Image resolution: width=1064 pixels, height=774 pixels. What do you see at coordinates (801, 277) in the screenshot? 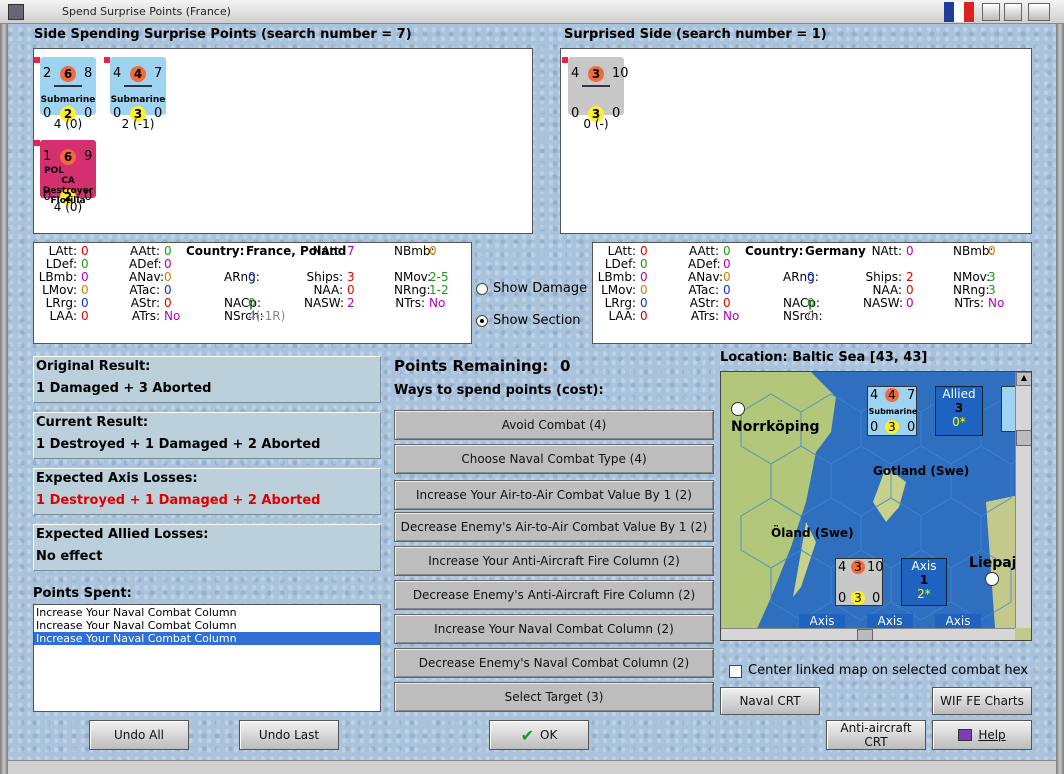
I see `stat-label: ARng:` at bounding box center [801, 277].